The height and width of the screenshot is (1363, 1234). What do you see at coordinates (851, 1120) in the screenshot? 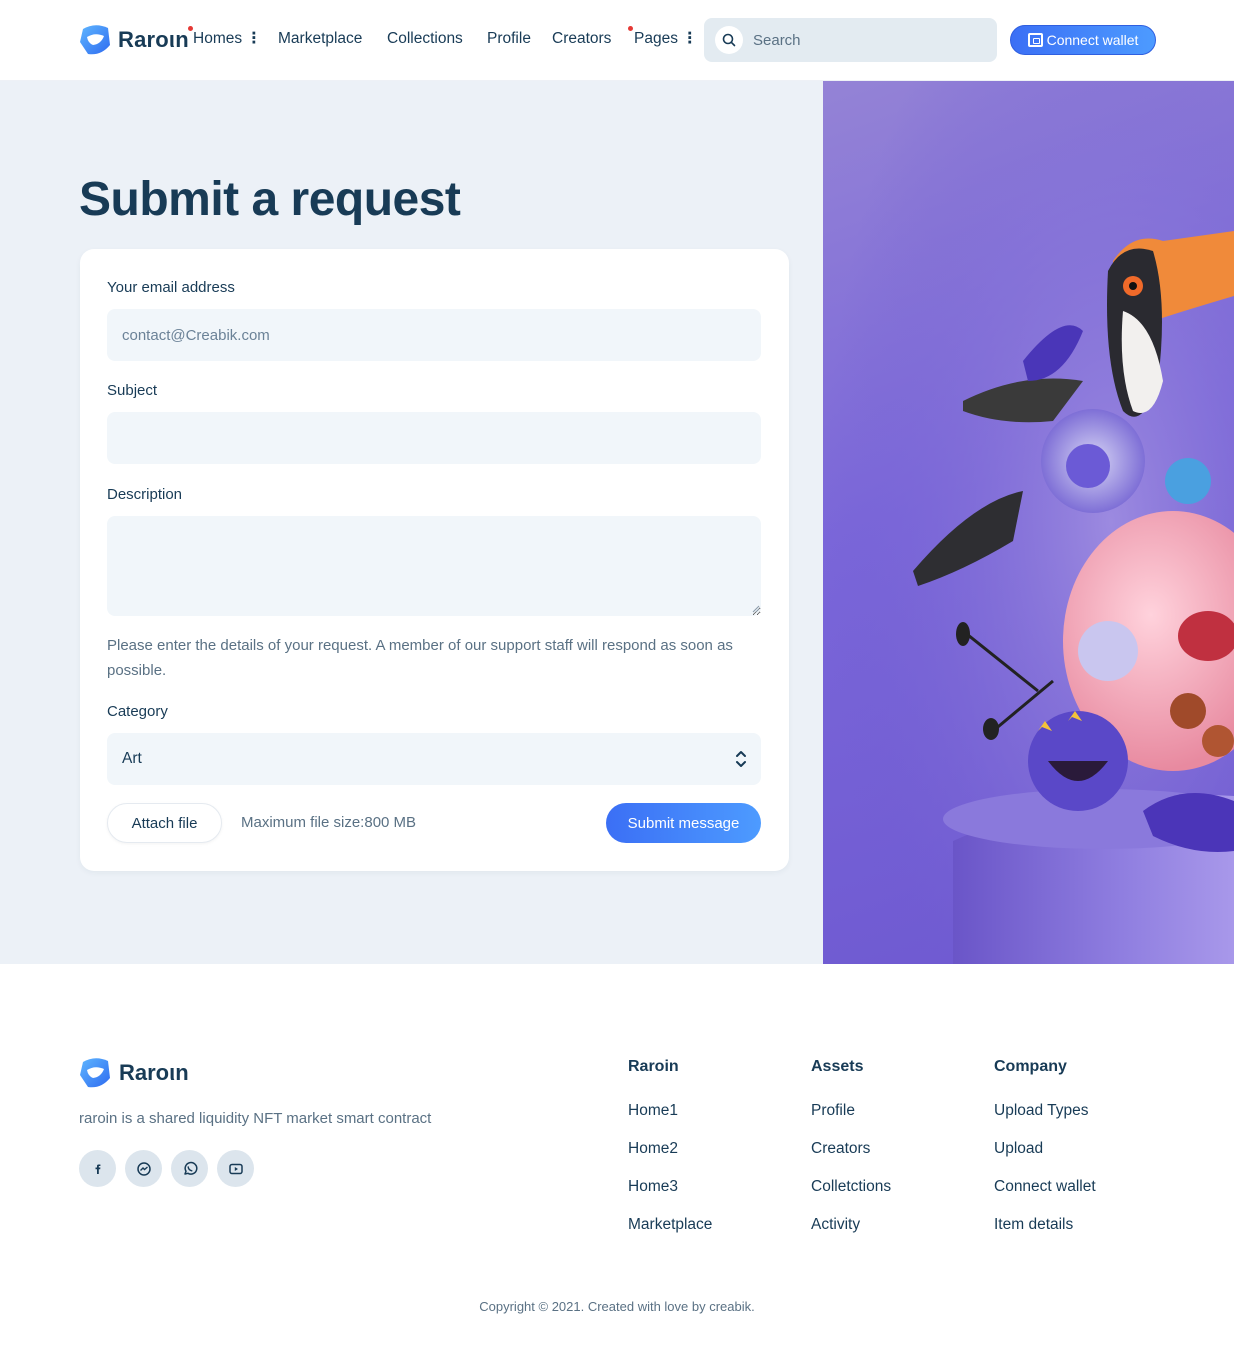
I see `footer-link: Profile` at bounding box center [851, 1120].